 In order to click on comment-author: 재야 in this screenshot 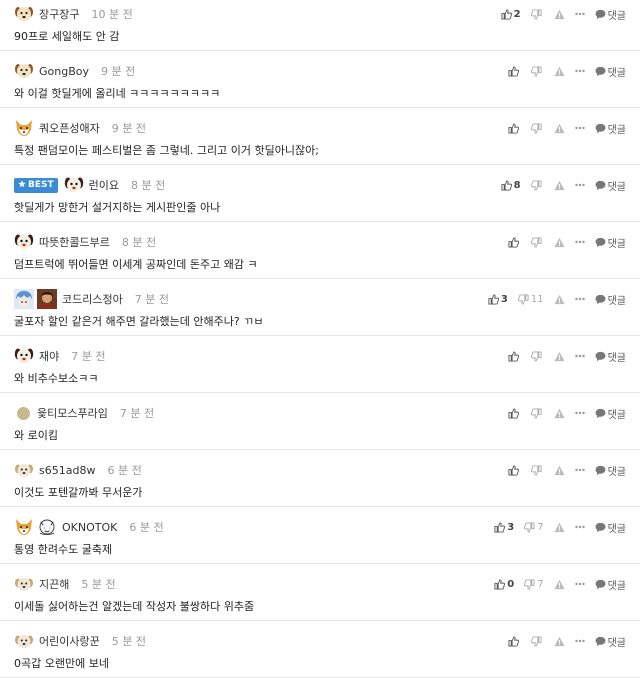, I will do `click(49, 356)`.